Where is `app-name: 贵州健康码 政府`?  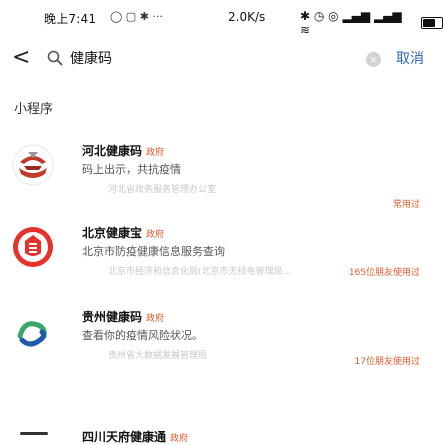
app-name: 贵州健康码 政府 is located at coordinates (123, 316).